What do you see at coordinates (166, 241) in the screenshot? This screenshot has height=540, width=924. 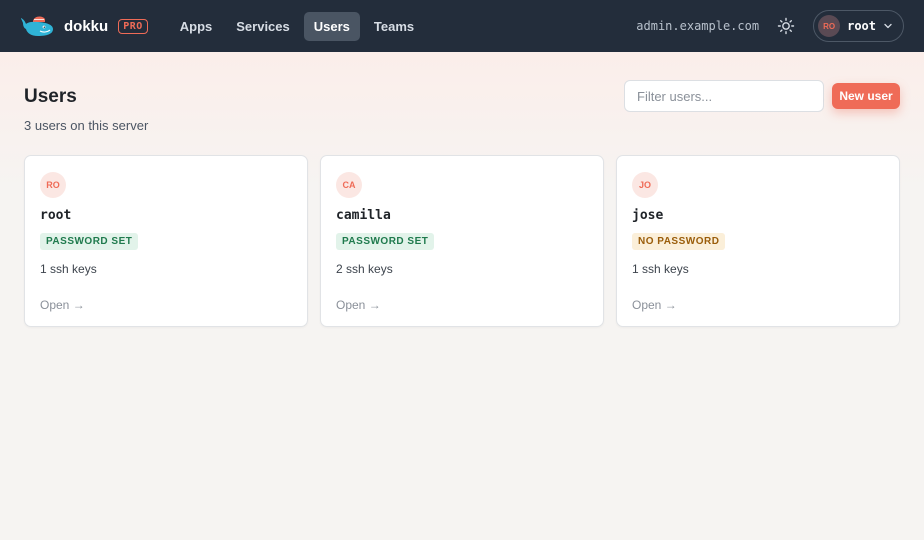 I see `user-card-root: RO root PASSWORD SET 1 ssh keys Open →` at bounding box center [166, 241].